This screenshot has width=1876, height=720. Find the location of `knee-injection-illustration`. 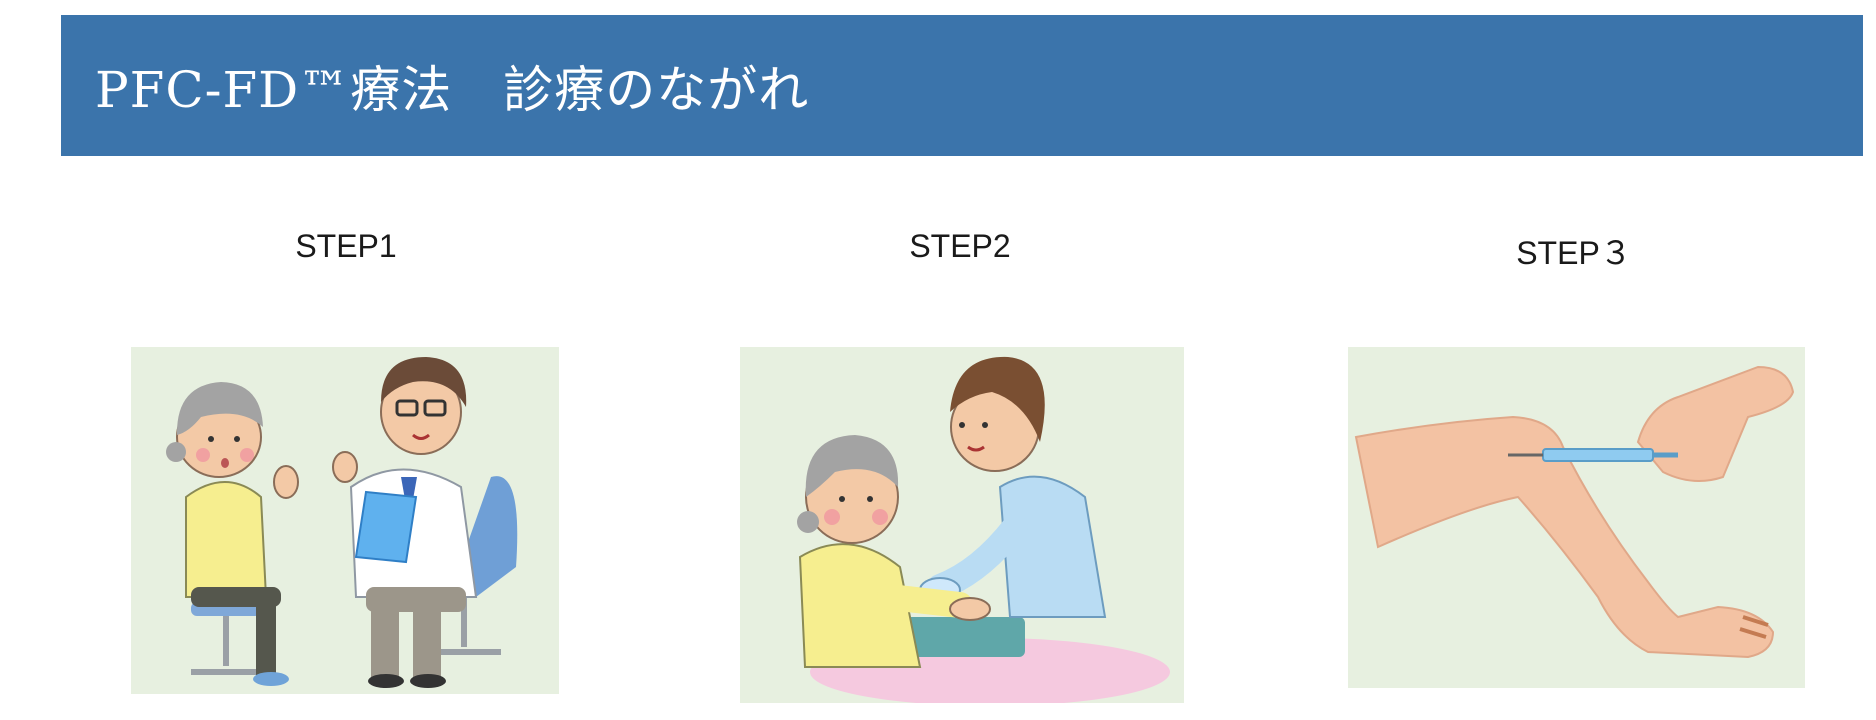

knee-injection-illustration is located at coordinates (1576, 517).